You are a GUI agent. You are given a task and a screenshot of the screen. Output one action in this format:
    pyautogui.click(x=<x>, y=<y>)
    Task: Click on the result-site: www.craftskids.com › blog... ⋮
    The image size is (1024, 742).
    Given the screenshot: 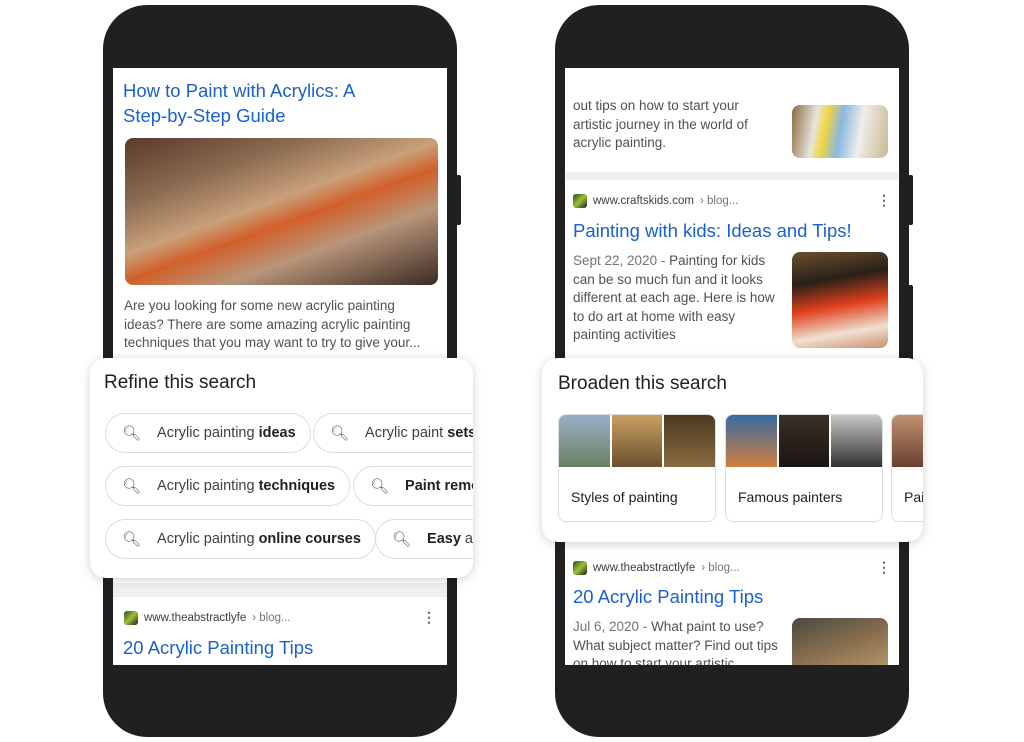 What is the action you would take?
    pyautogui.click(x=732, y=200)
    